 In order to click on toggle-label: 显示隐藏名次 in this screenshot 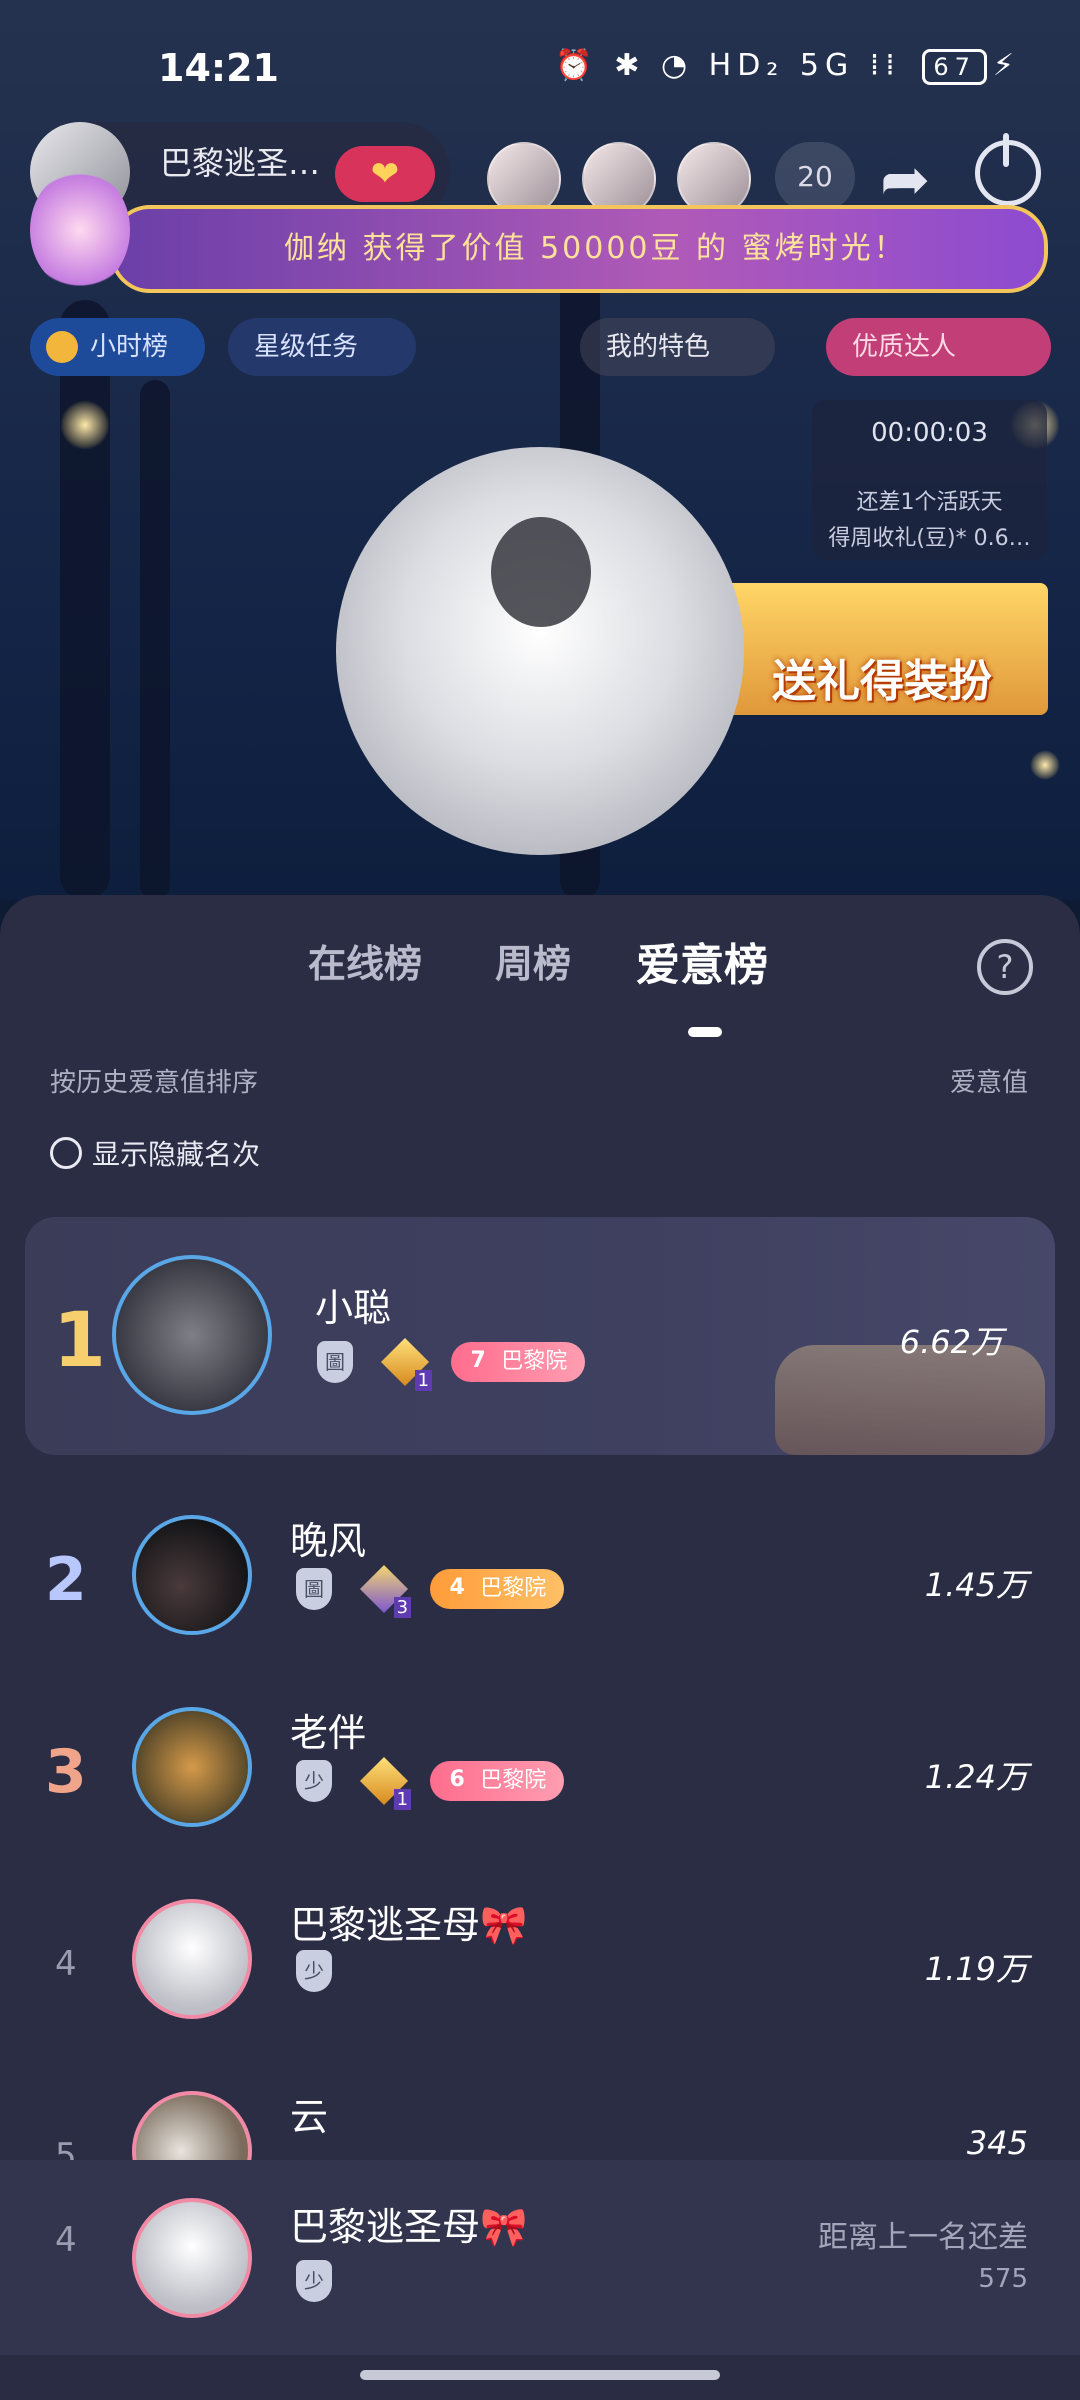, I will do `click(176, 1154)`.